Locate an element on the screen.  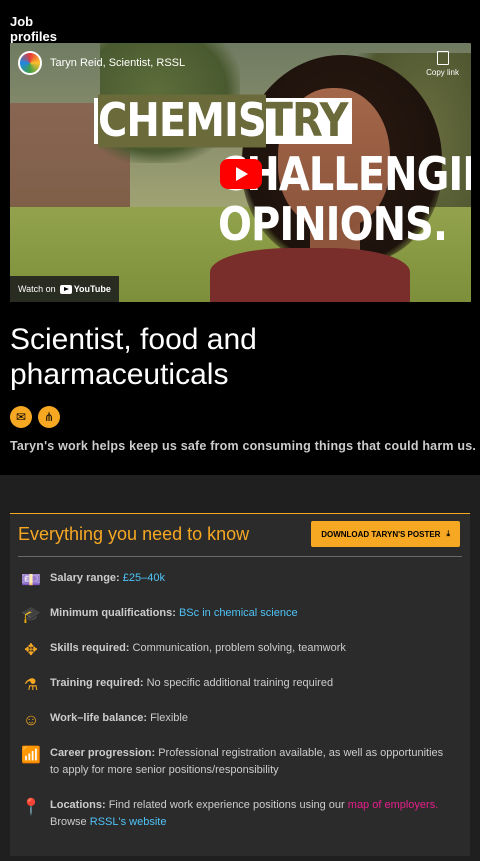
copy-icon is located at coordinates (442, 58).